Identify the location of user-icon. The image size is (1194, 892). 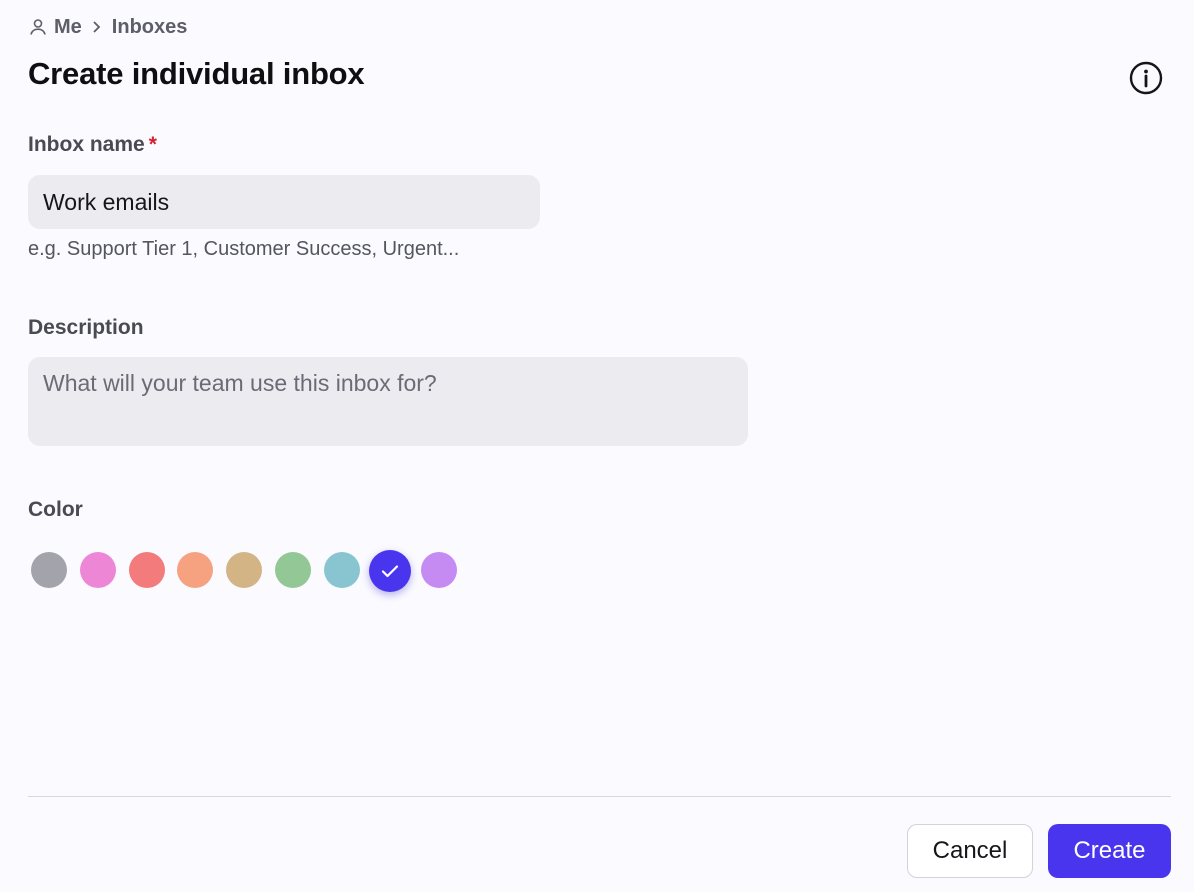
(38, 27).